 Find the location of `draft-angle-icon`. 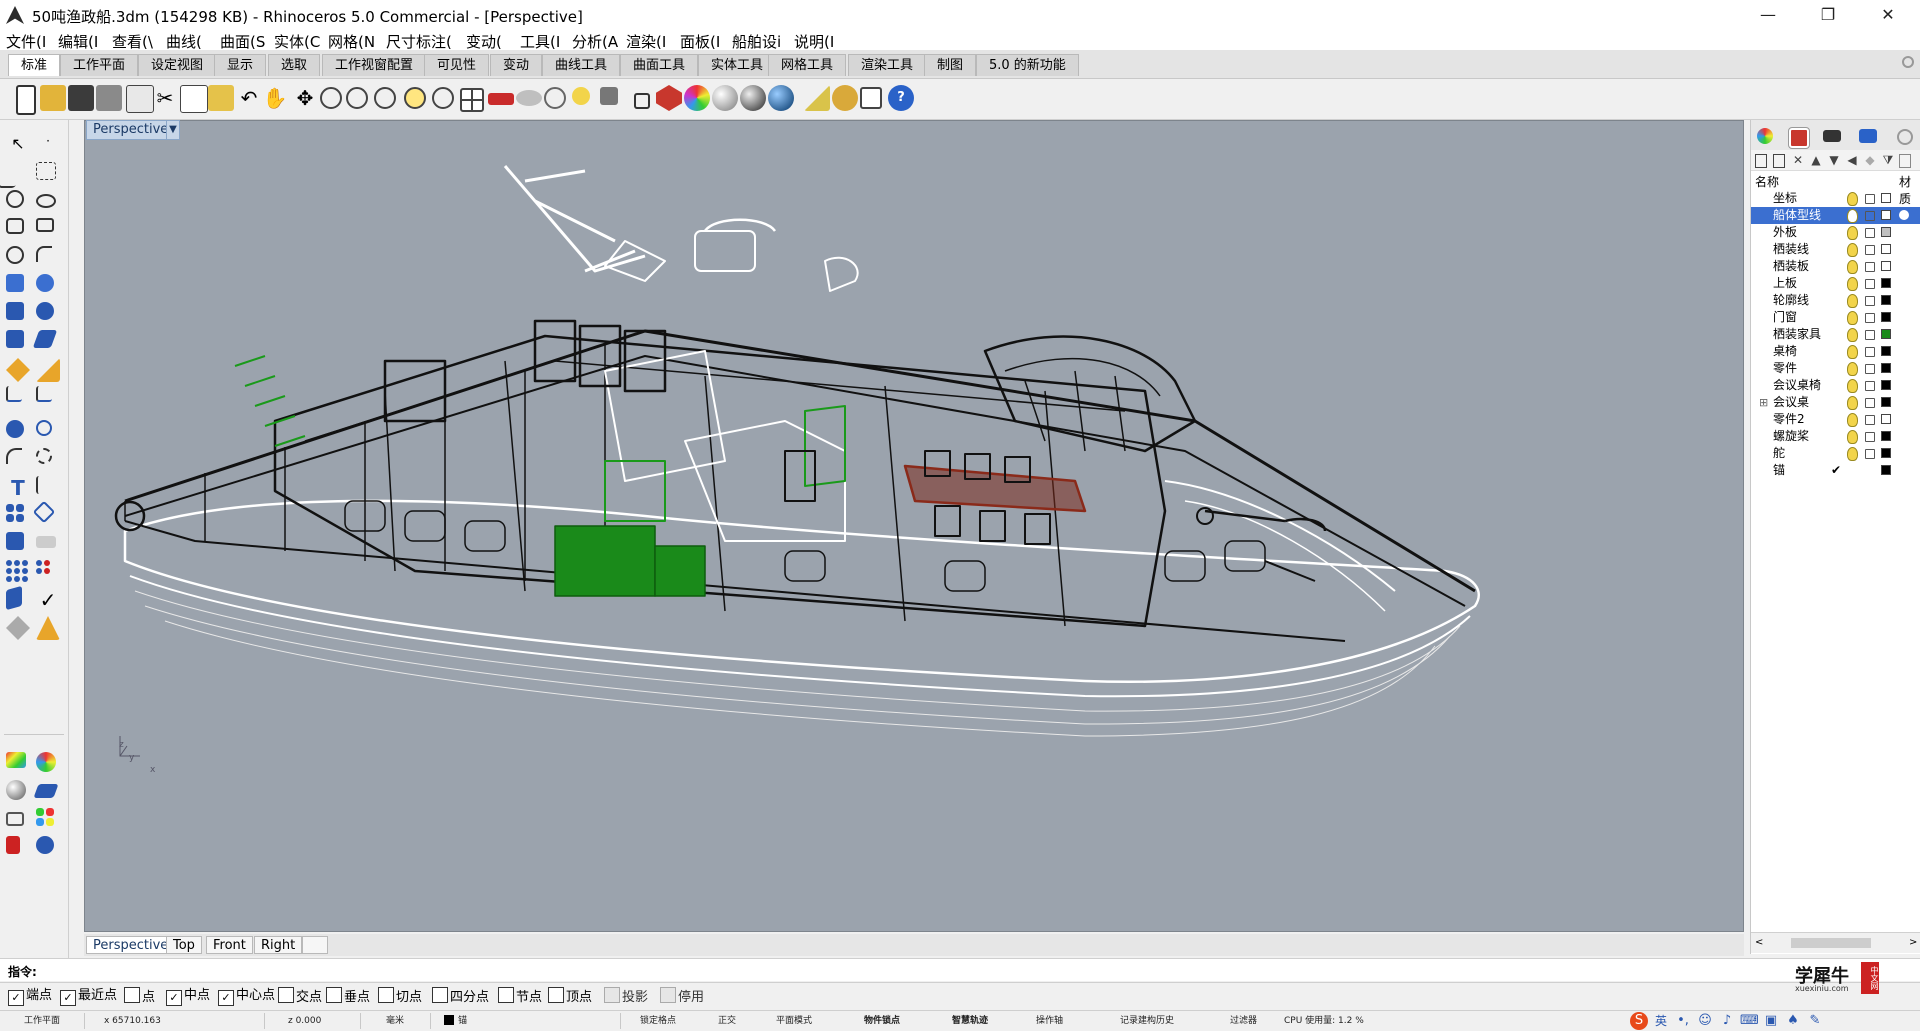

draft-angle-icon is located at coordinates (46, 791).